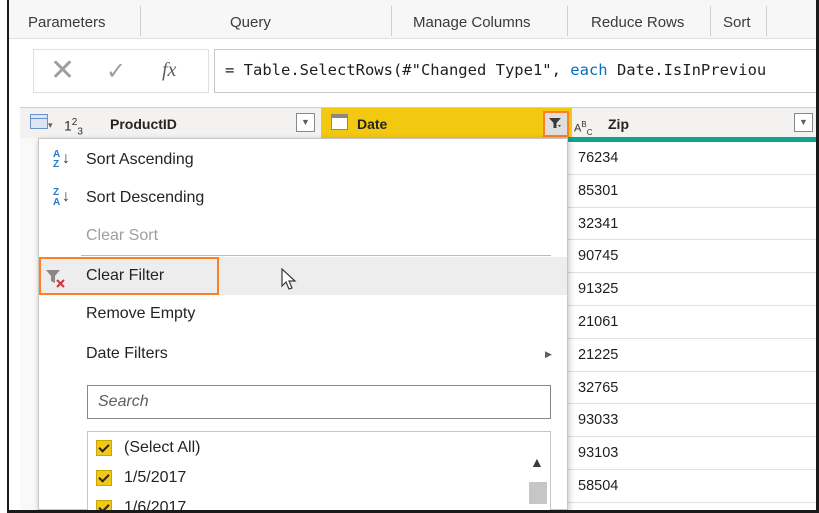 This screenshot has height=513, width=819. Describe the element at coordinates (803, 122) in the screenshot. I see `zip-dropdown-button: ▼` at that location.